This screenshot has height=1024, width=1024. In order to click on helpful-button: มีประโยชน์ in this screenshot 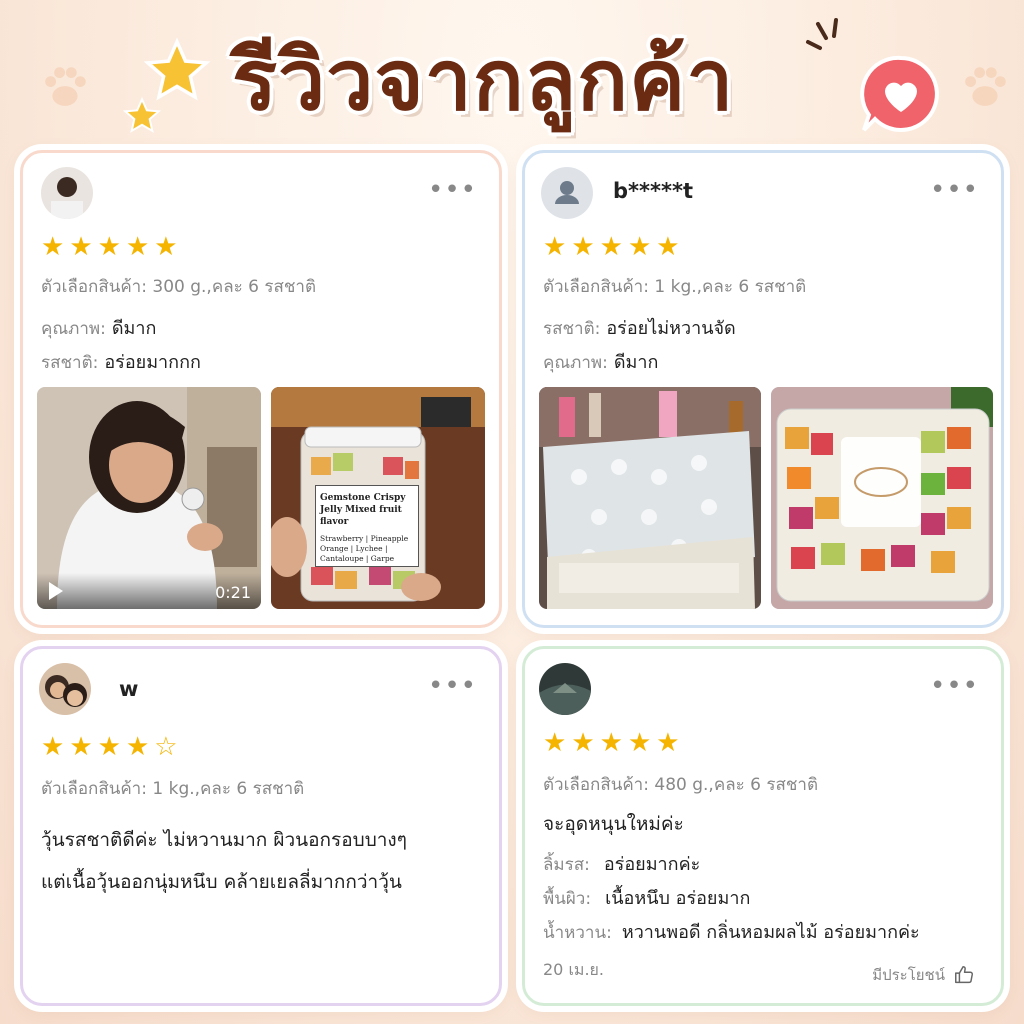, I will do `click(923, 975)`.